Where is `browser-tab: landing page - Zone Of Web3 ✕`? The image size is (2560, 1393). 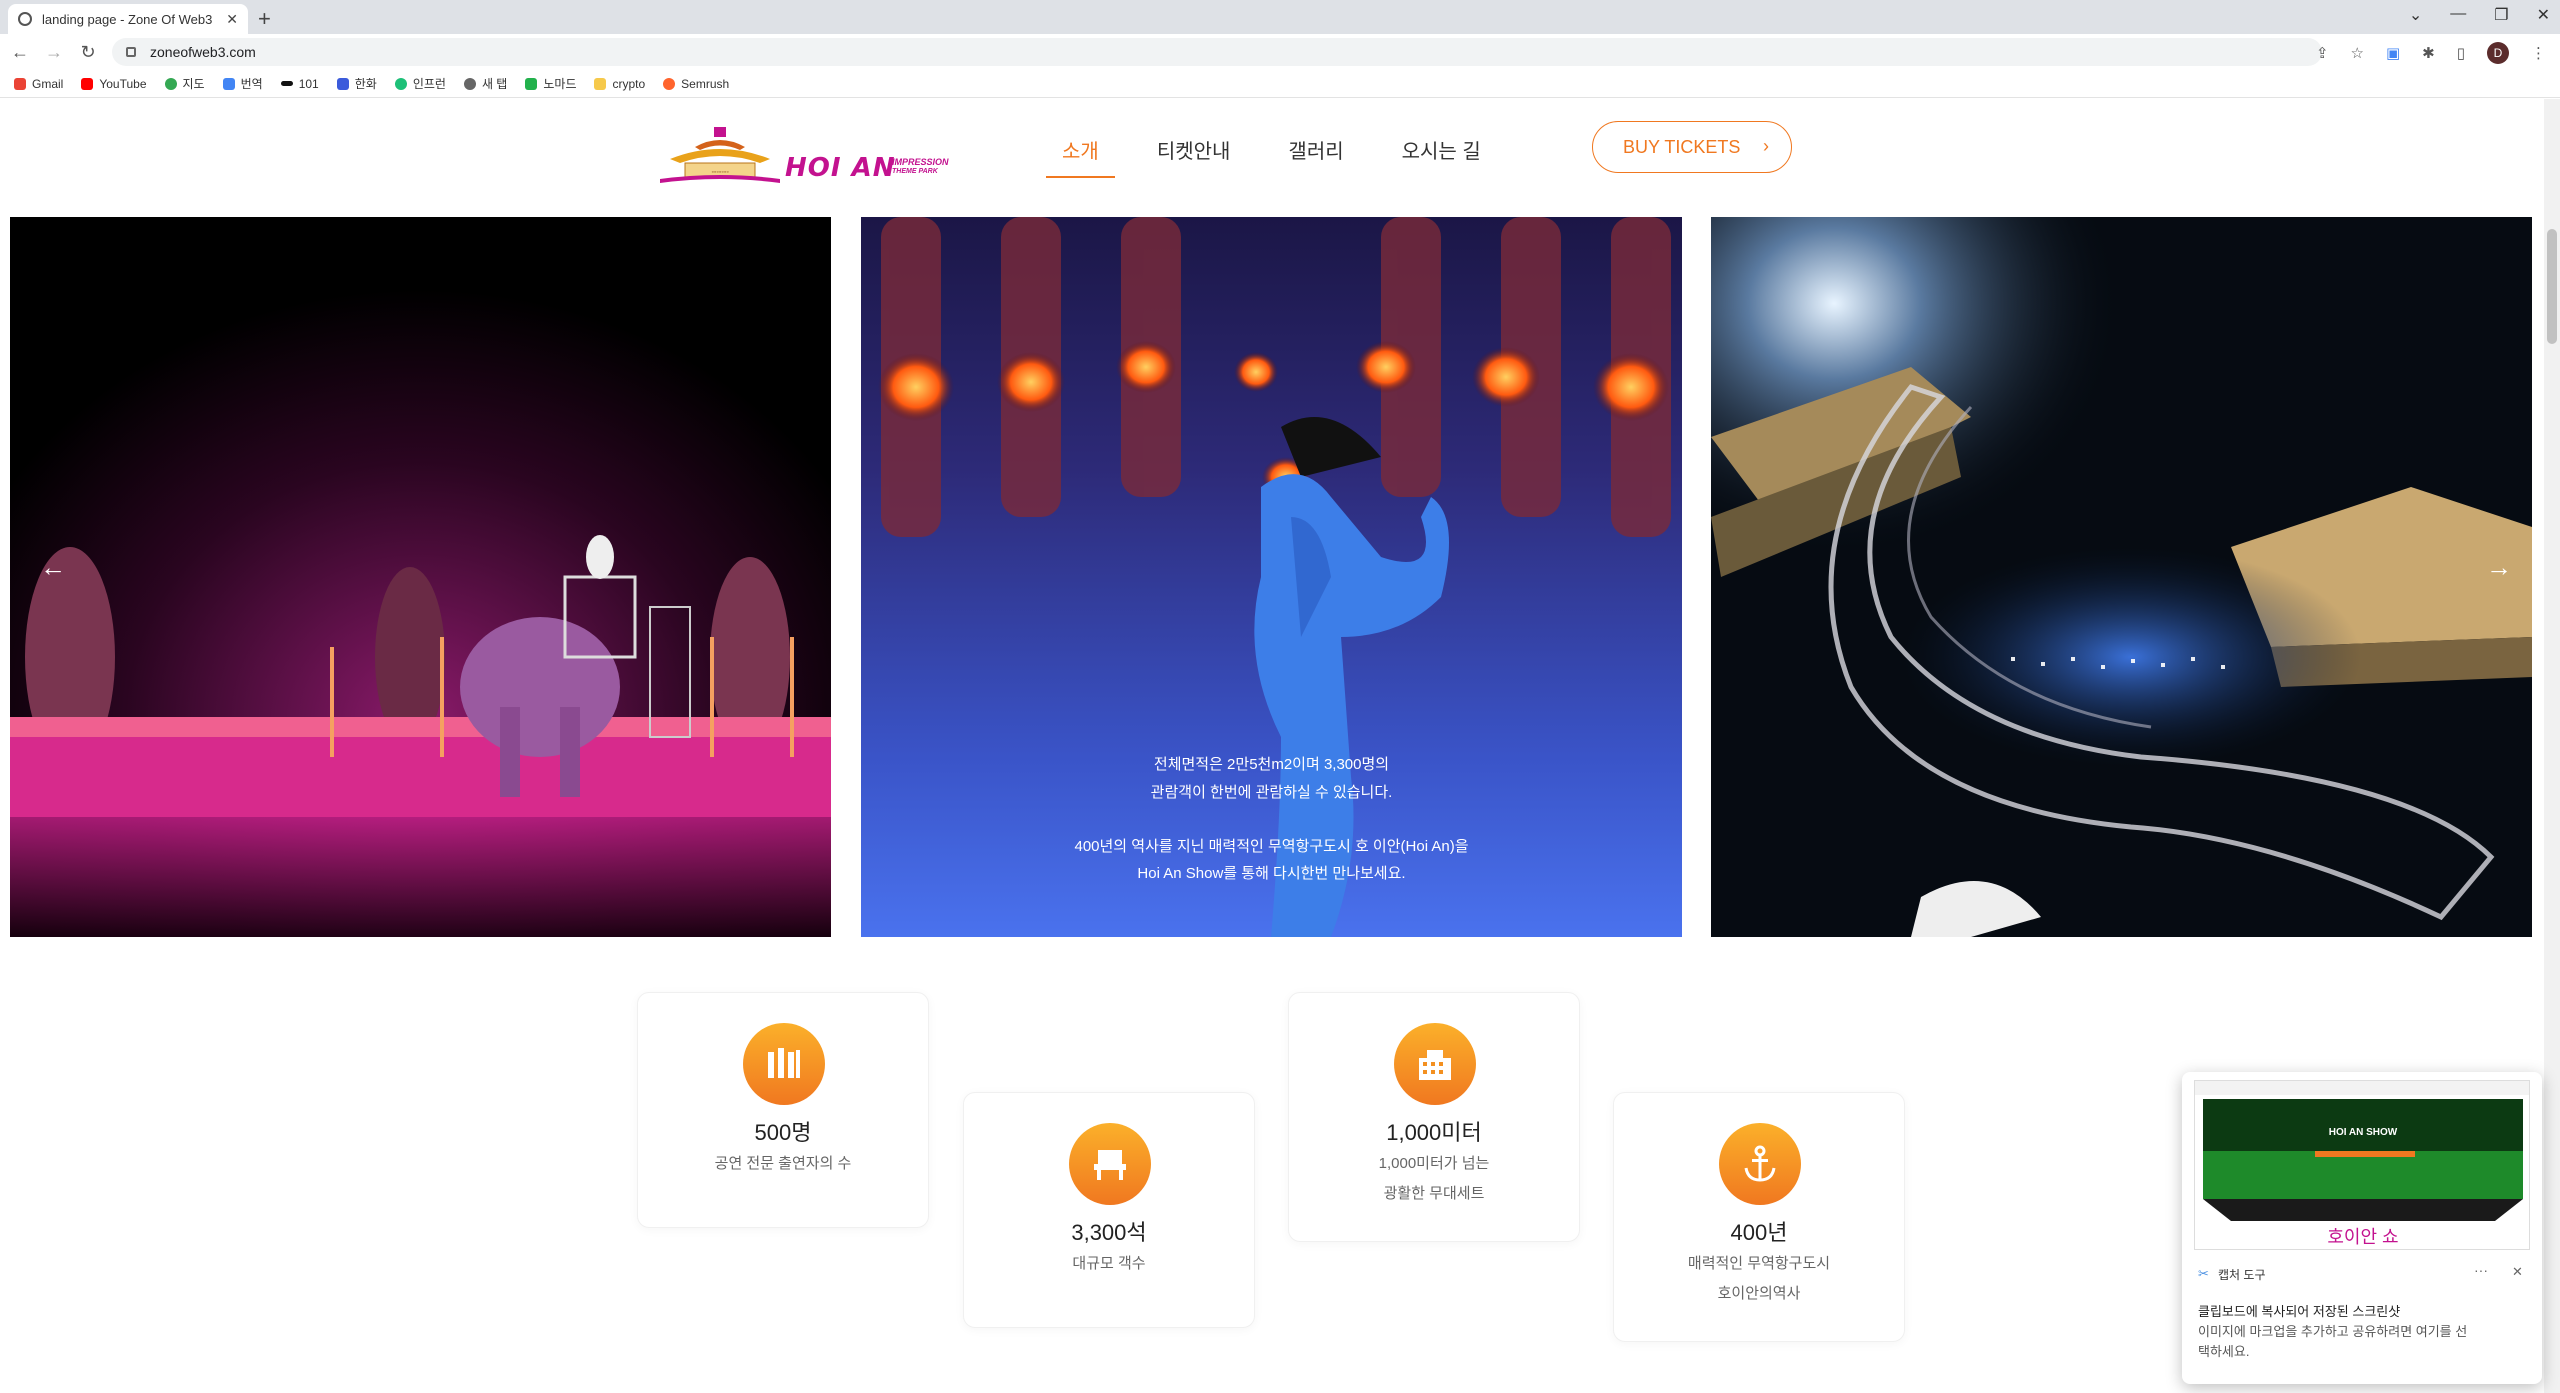 browser-tab: landing page - Zone Of Web3 ✕ is located at coordinates (128, 19).